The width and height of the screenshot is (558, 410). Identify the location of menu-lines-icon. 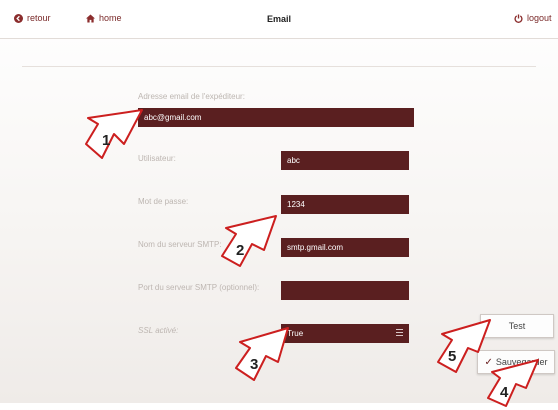
(399, 333).